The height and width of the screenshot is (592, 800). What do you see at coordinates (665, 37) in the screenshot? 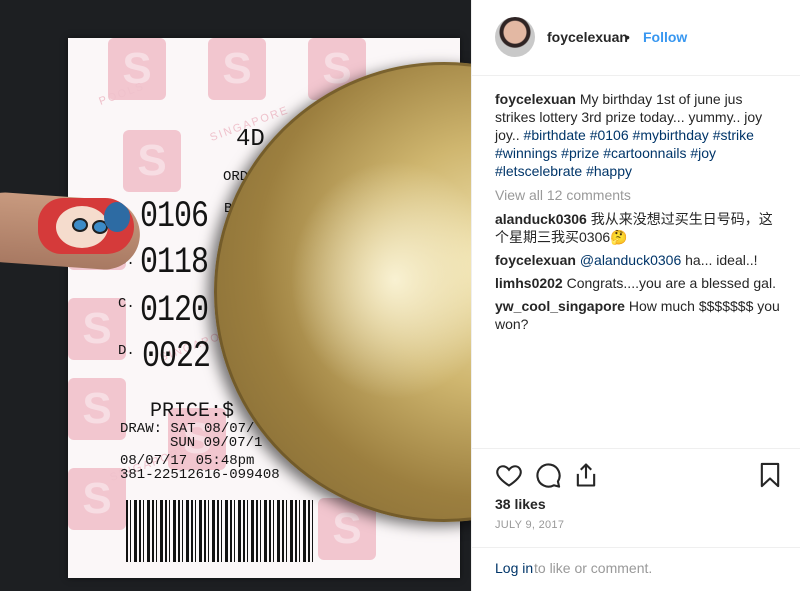
I see `follow-button: Follow` at bounding box center [665, 37].